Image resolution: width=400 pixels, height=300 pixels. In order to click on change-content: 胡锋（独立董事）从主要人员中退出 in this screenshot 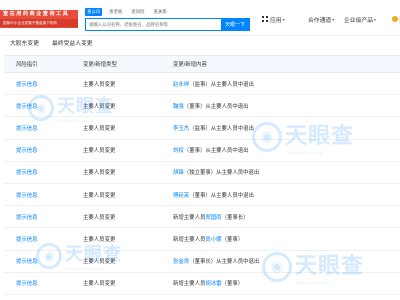, I will do `click(216, 172)`.